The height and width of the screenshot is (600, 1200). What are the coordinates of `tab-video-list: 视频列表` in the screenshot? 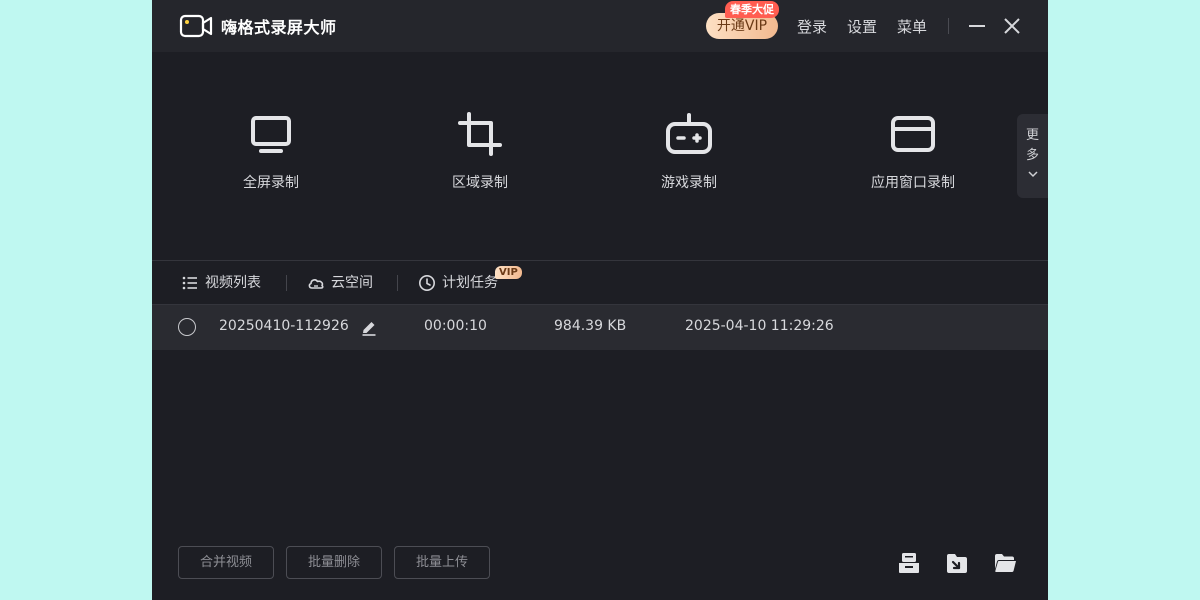 It's located at (221, 283).